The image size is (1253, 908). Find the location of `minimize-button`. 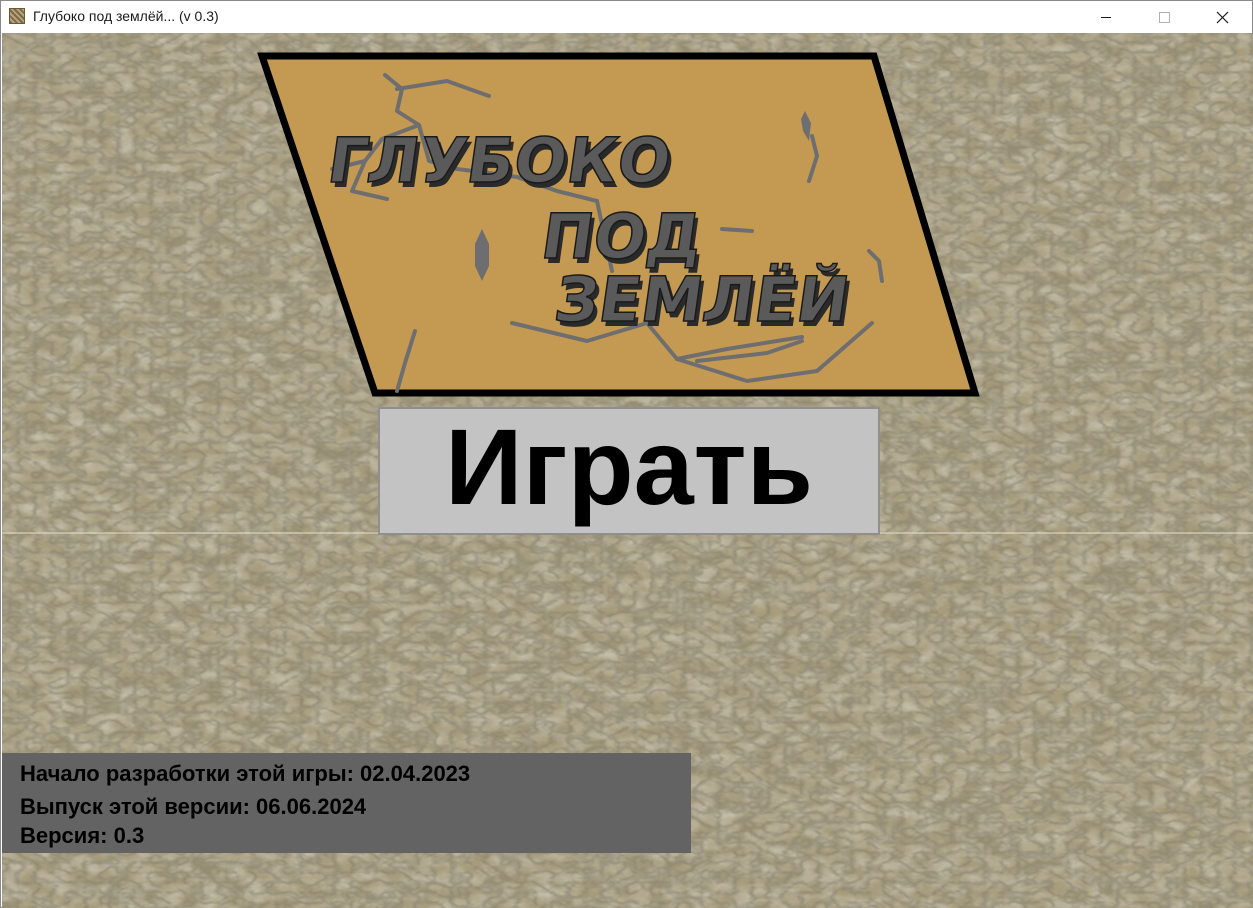

minimize-button is located at coordinates (1106, 17).